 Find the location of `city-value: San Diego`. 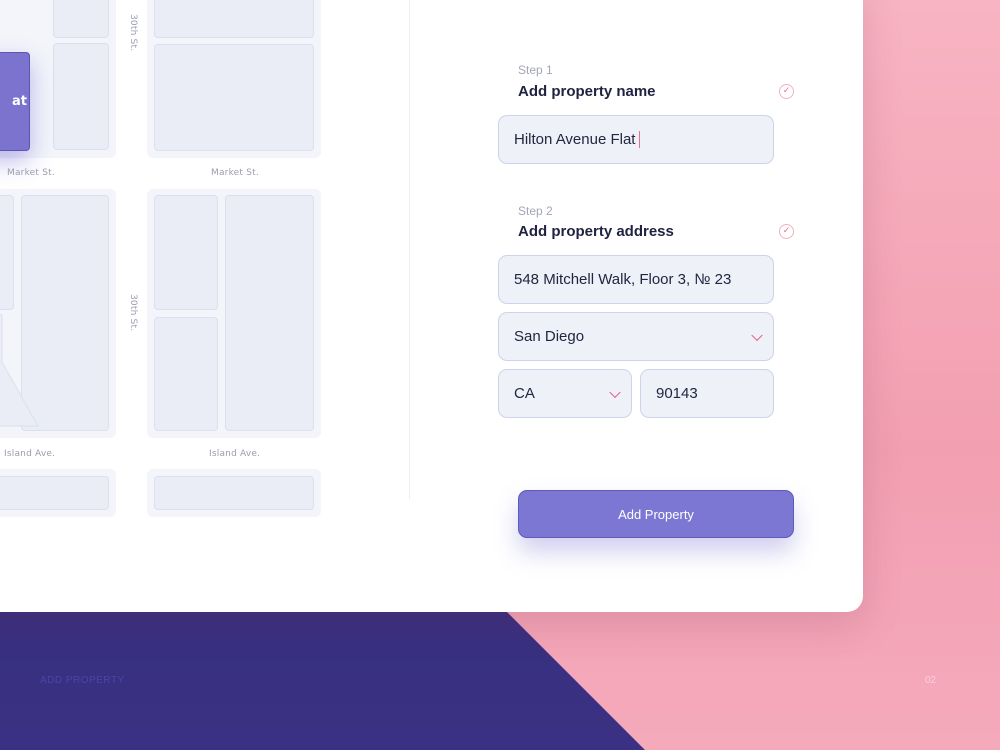

city-value: San Diego is located at coordinates (549, 336).